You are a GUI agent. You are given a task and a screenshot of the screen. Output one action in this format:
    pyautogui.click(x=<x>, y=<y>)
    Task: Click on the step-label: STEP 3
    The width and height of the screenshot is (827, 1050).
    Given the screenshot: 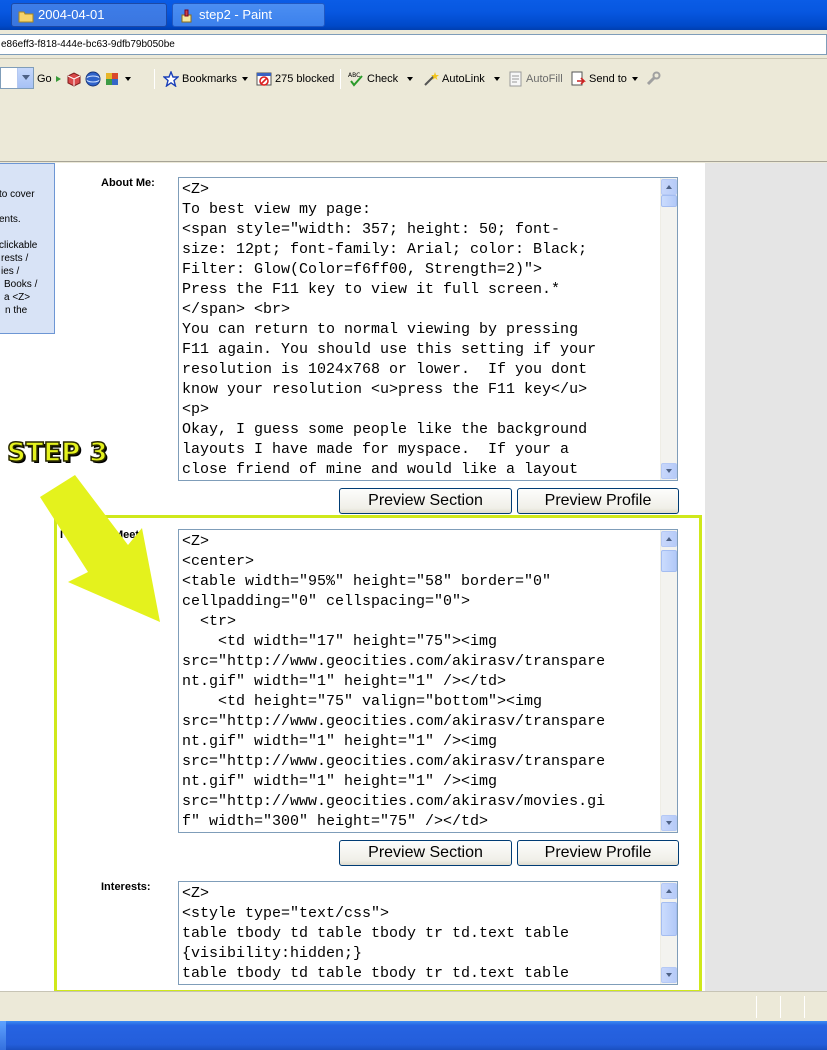 What is the action you would take?
    pyautogui.click(x=57, y=453)
    